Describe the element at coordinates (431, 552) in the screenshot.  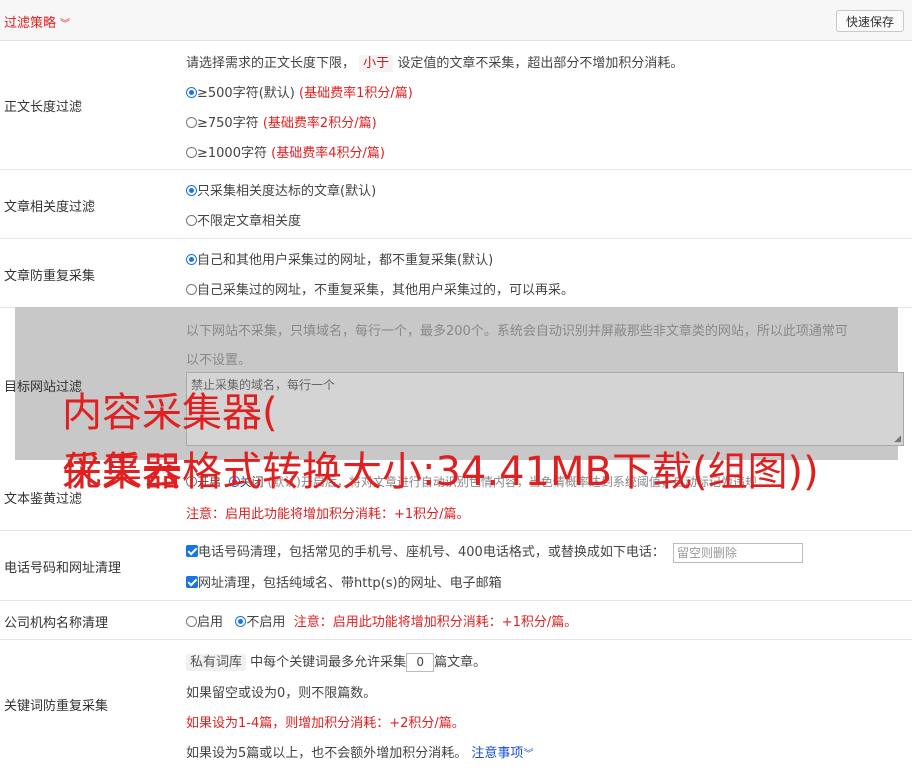
I see `phone-clean-text: 电话号码清理，包括常见的手机号、座机号、400电话格式，或替换成如下电话：` at that location.